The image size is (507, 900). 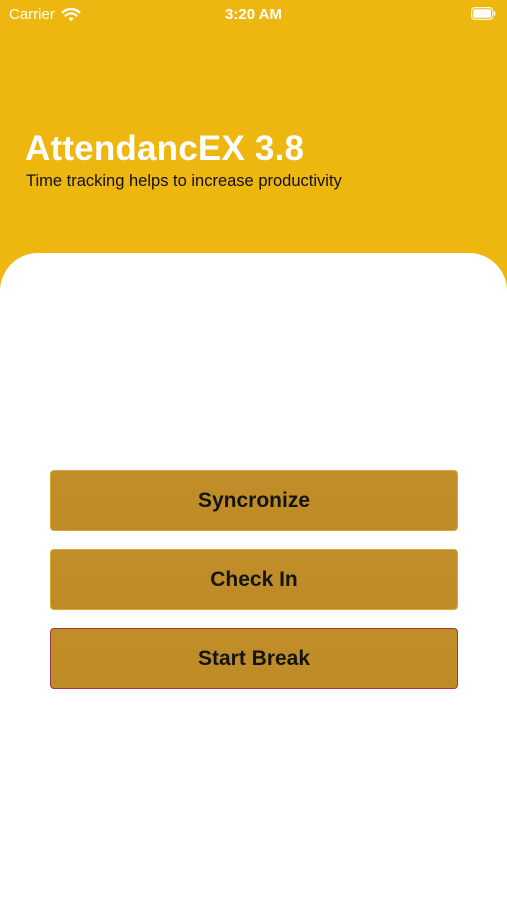 I want to click on syncronize-button: Syncronize, so click(x=254, y=500).